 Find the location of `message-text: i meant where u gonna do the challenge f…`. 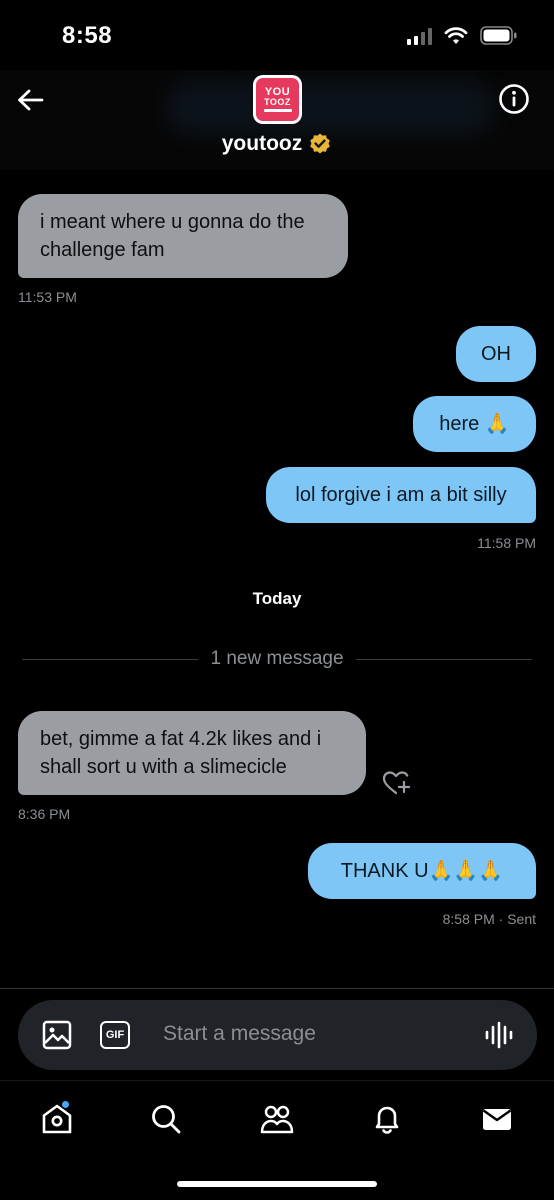

message-text: i meant where u gonna do the challenge f… is located at coordinates (172, 236).